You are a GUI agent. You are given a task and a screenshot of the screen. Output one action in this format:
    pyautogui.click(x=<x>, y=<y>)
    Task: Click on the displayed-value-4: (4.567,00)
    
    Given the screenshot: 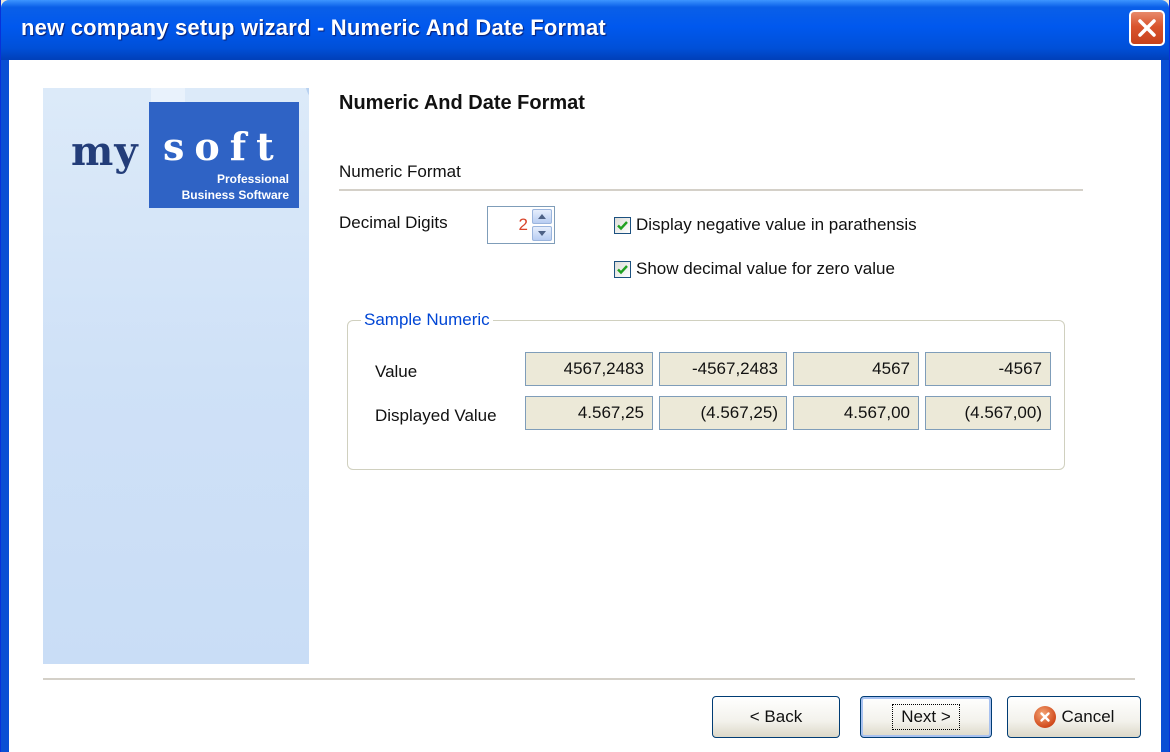 What is the action you would take?
    pyautogui.click(x=988, y=413)
    